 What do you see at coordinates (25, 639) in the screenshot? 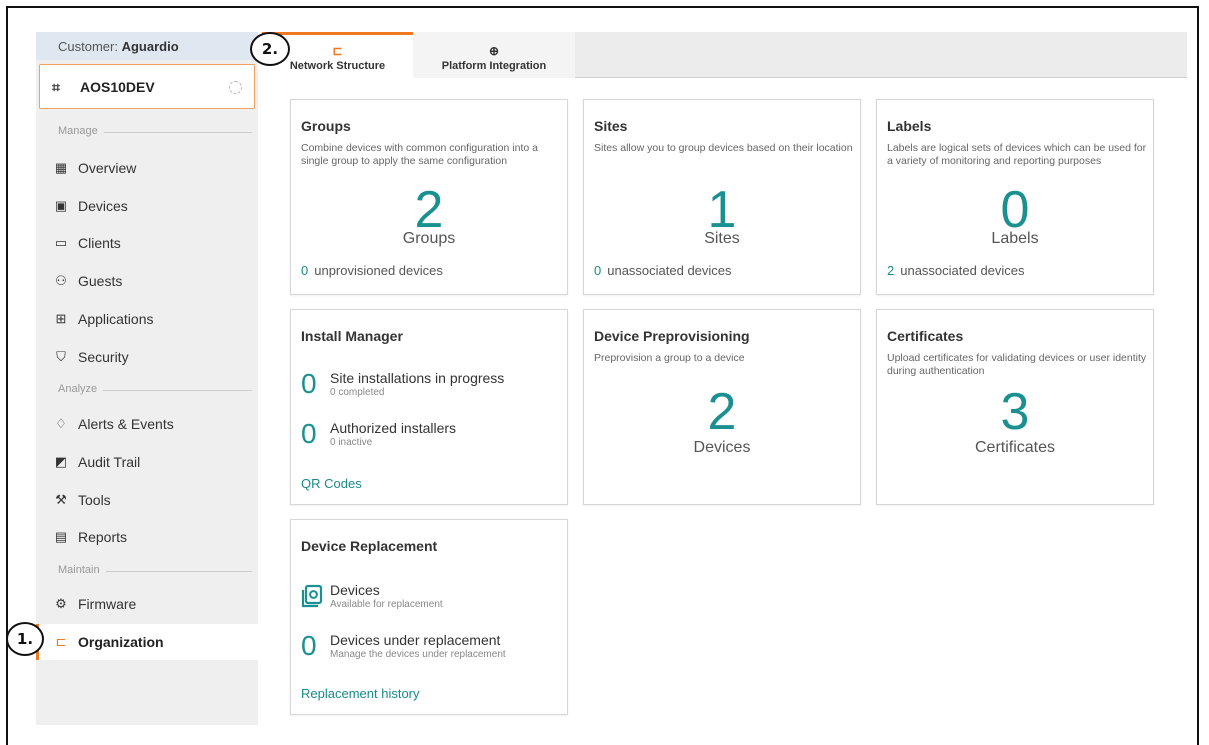
I see `callout-1: 1.` at bounding box center [25, 639].